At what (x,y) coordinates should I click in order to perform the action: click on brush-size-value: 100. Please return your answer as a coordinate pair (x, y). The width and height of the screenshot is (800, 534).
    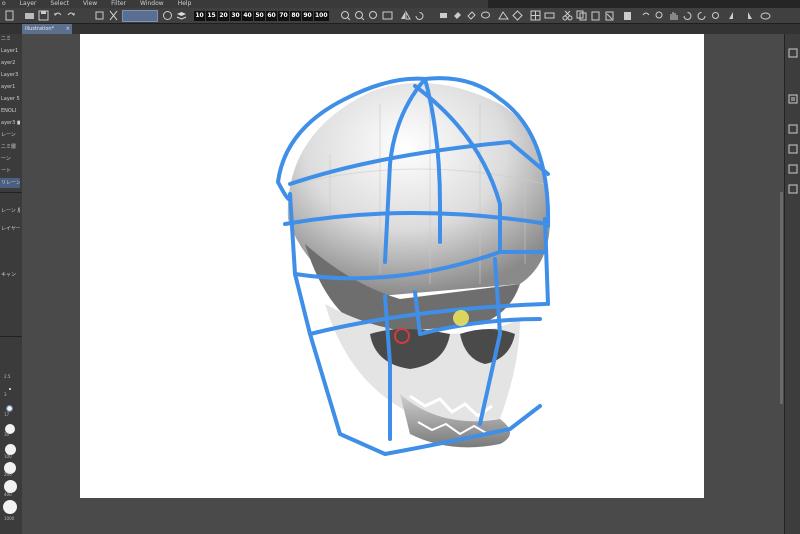
    Looking at the image, I should click on (8, 456).